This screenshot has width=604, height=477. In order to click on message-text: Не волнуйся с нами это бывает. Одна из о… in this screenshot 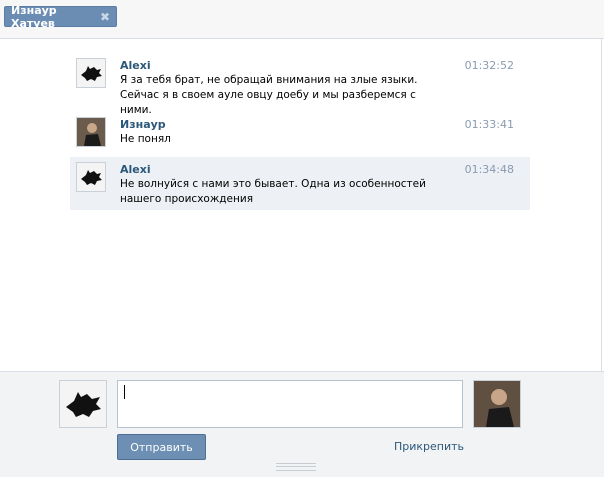, I will do `click(273, 191)`.